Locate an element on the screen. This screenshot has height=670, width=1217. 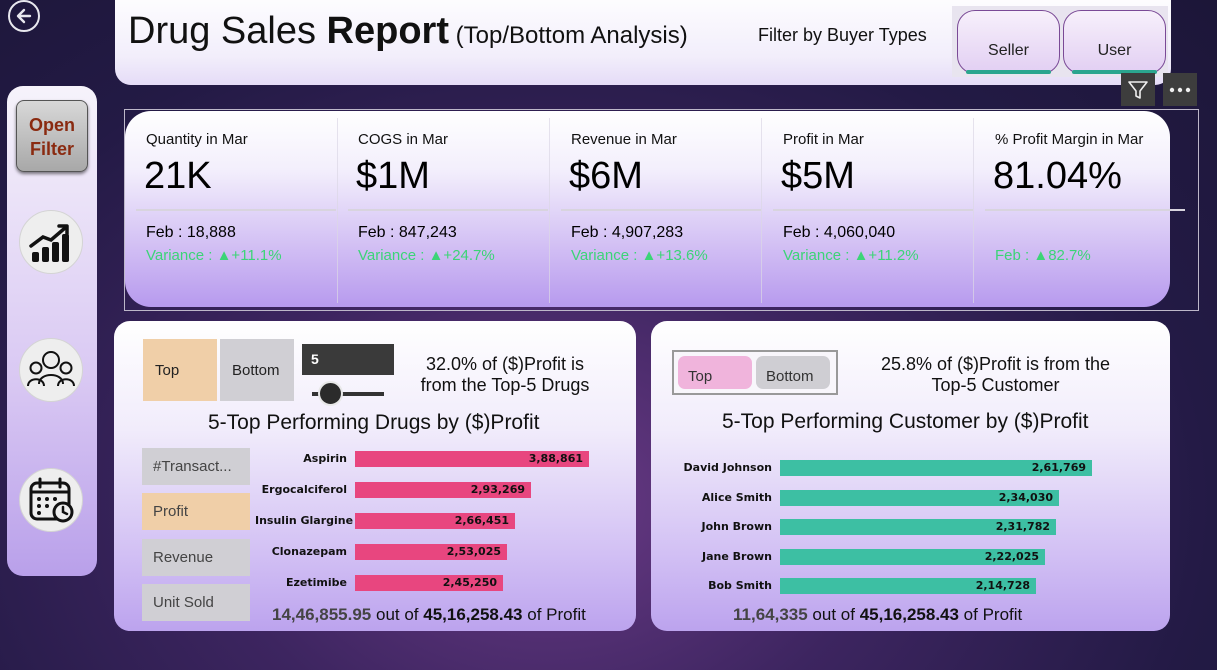
kpi-label: Quantity in Mar is located at coordinates (197, 139).